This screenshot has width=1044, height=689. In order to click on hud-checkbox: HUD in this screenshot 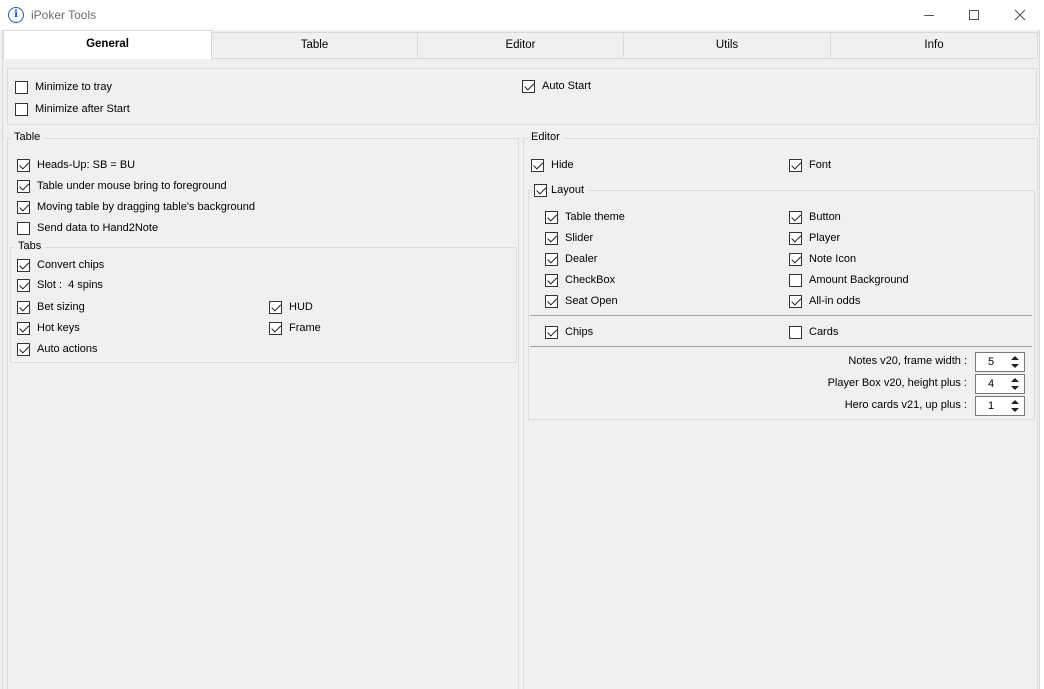, I will do `click(291, 307)`.